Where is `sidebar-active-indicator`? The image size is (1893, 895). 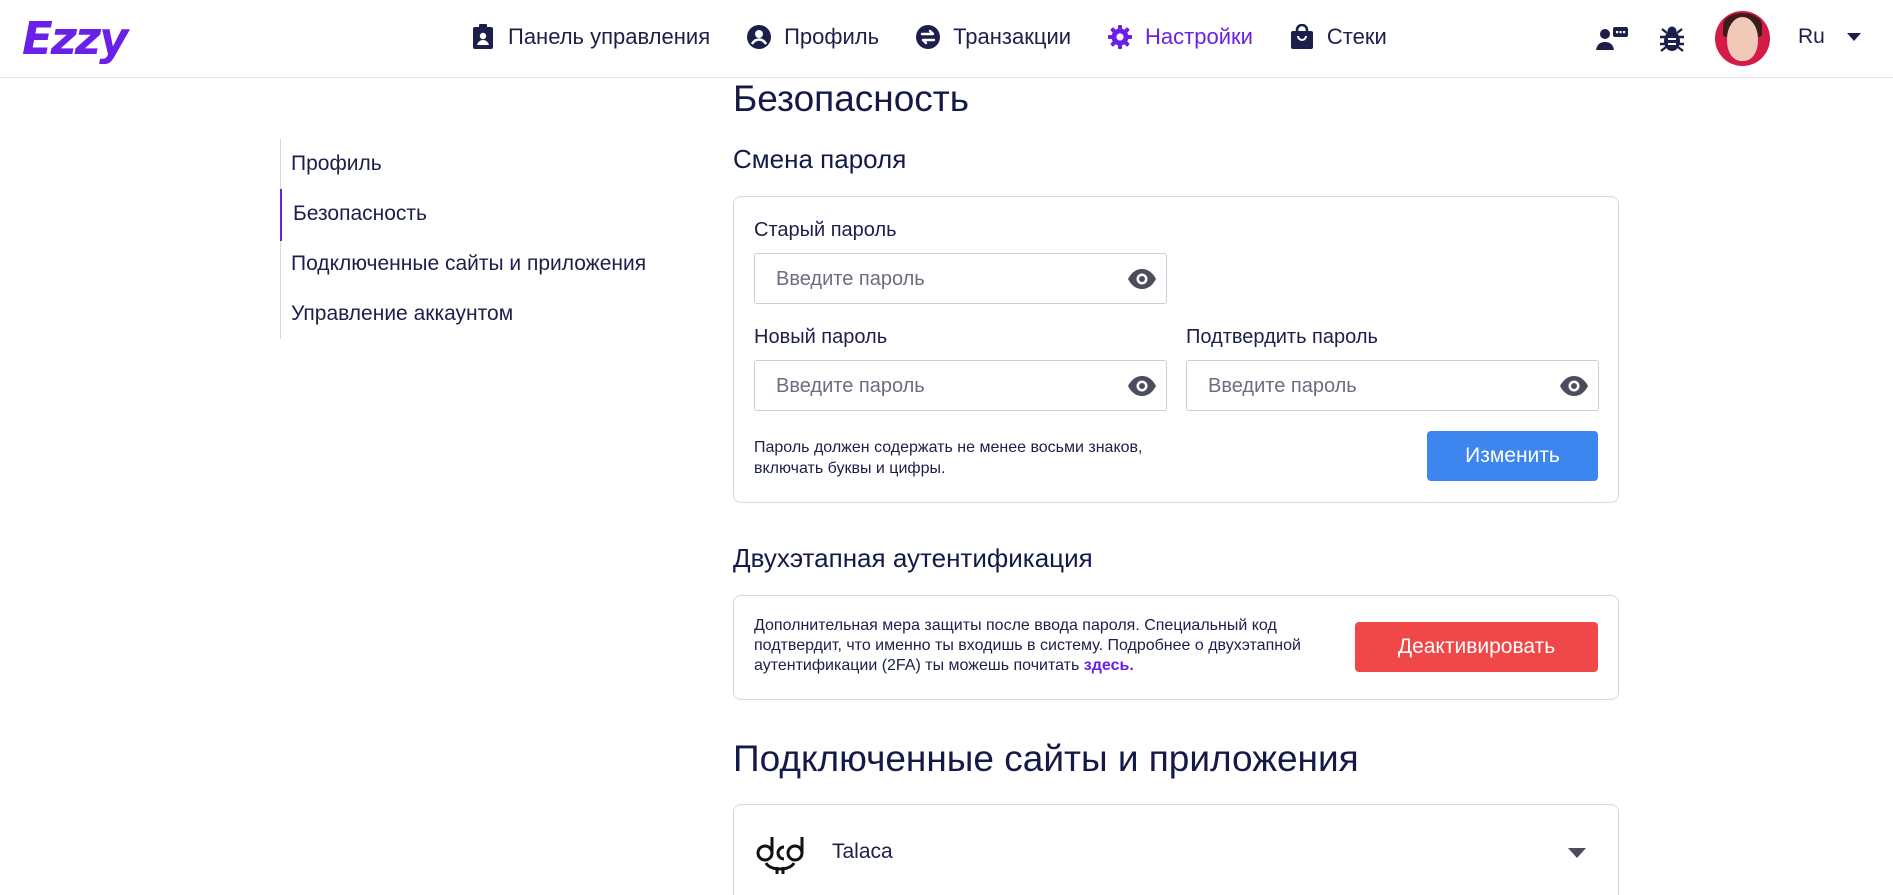
sidebar-active-indicator is located at coordinates (281, 215).